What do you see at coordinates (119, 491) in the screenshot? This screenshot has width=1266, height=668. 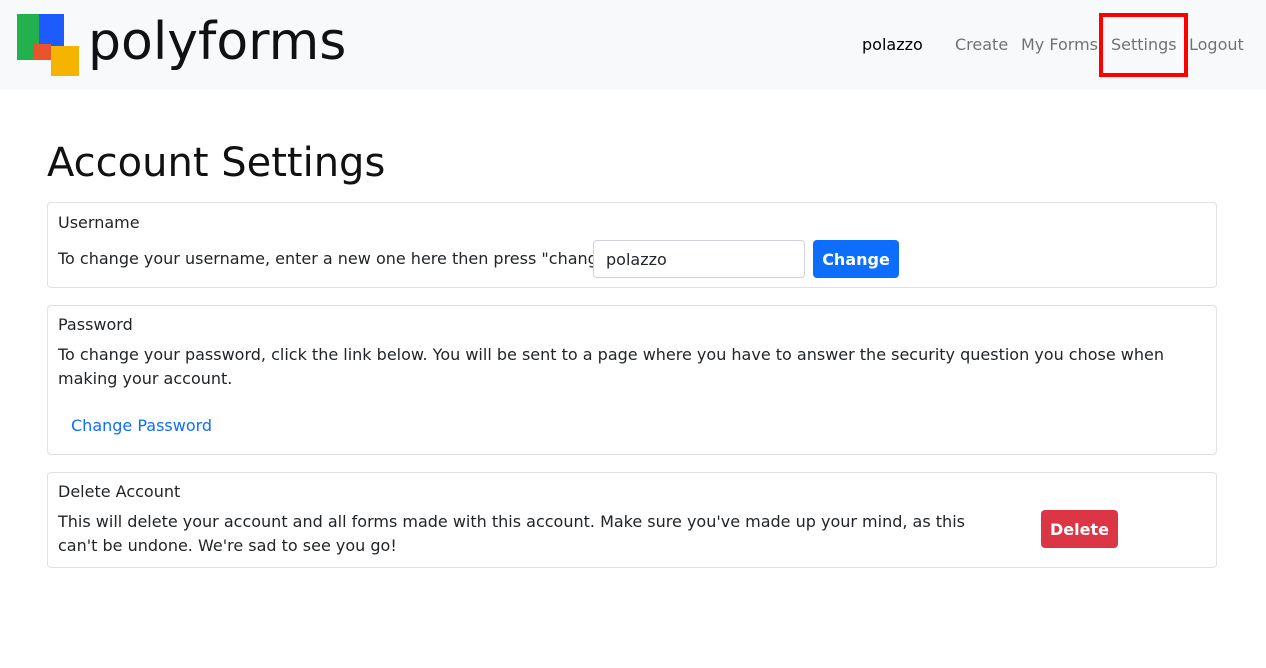 I see `delete-heading: Delete Account` at bounding box center [119, 491].